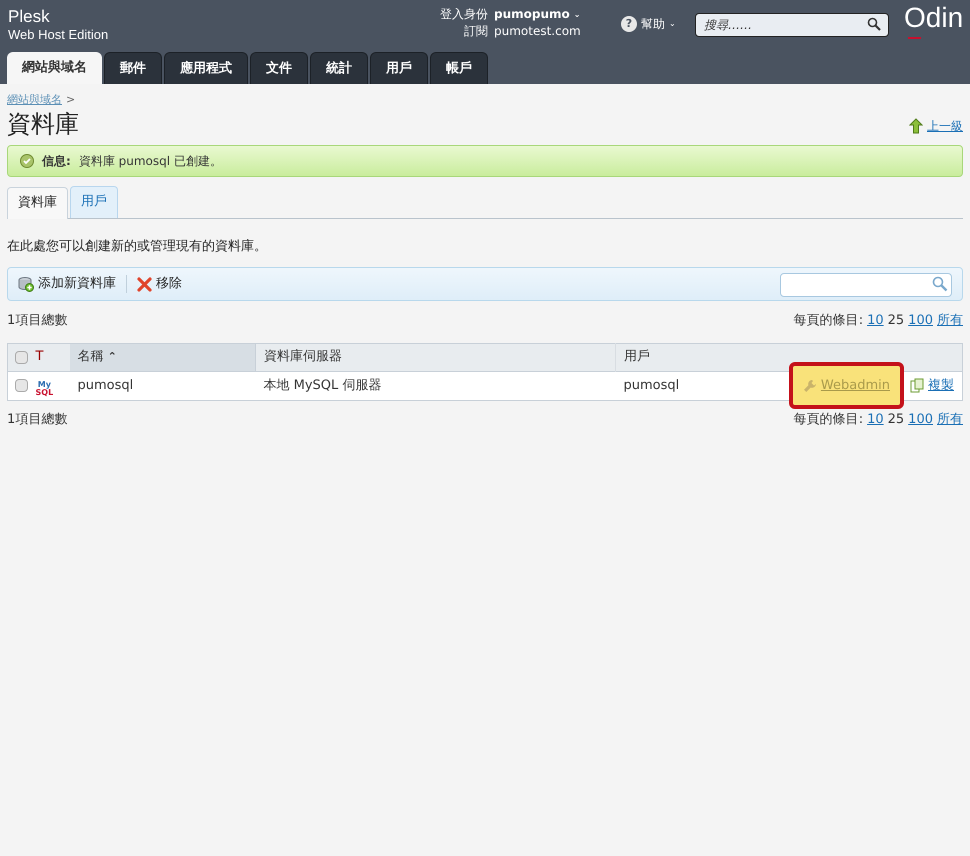  Describe the element at coordinates (21, 357) in the screenshot. I see `select-all-checkbox` at that location.